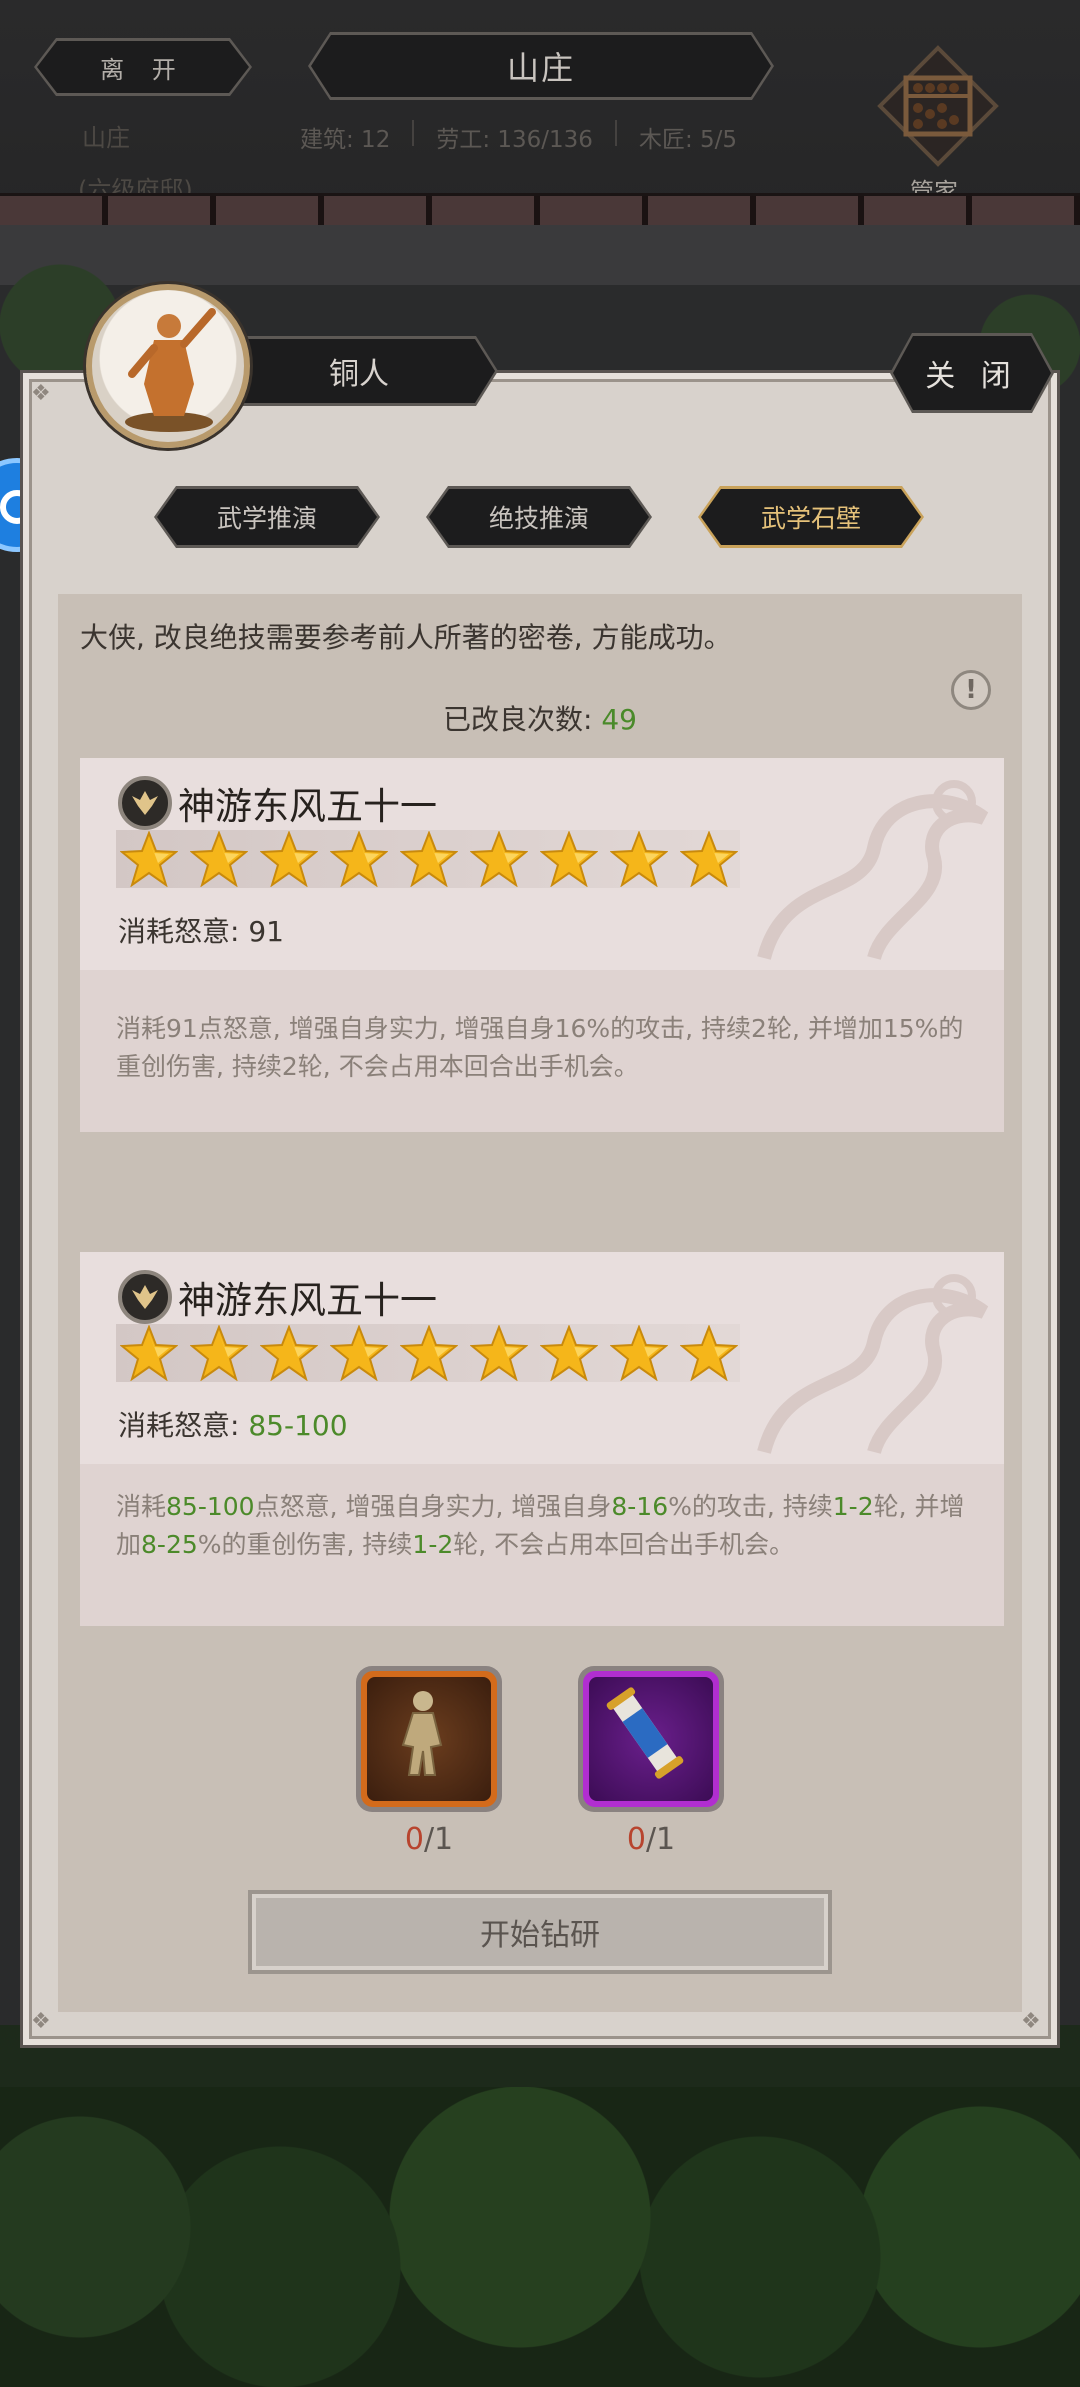  I want to click on rage-value: 91, so click(266, 931).